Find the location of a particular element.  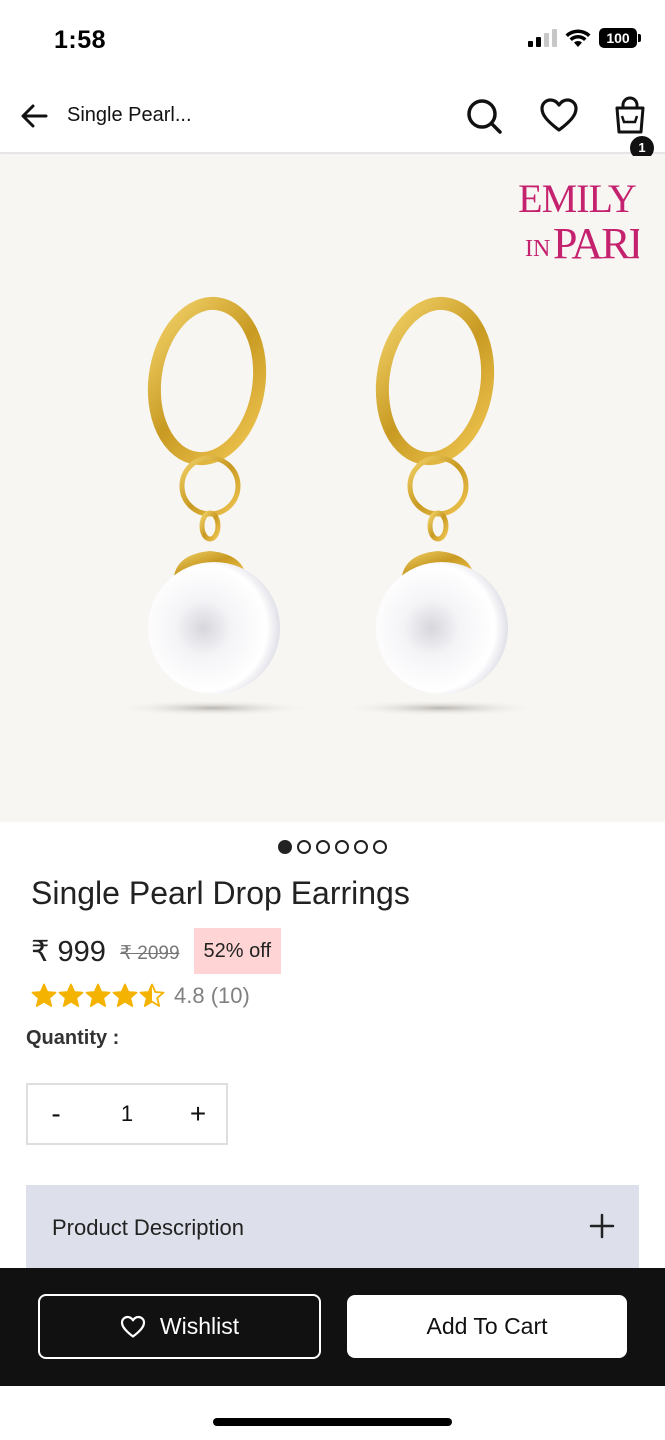

bottom-action-bar: Wishlist Add To Cart is located at coordinates (332, 1327).